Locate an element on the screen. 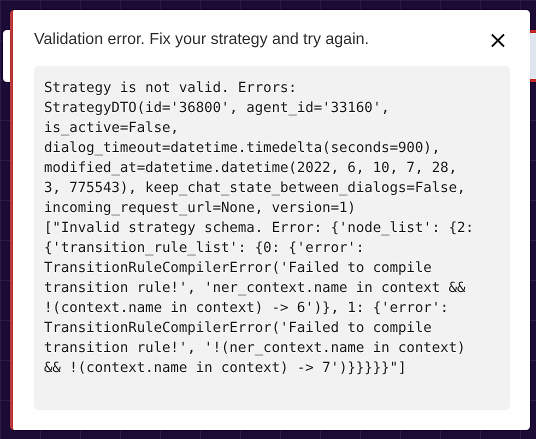 Image resolution: width=536 pixels, height=439 pixels. close-button: × is located at coordinates (498, 40).